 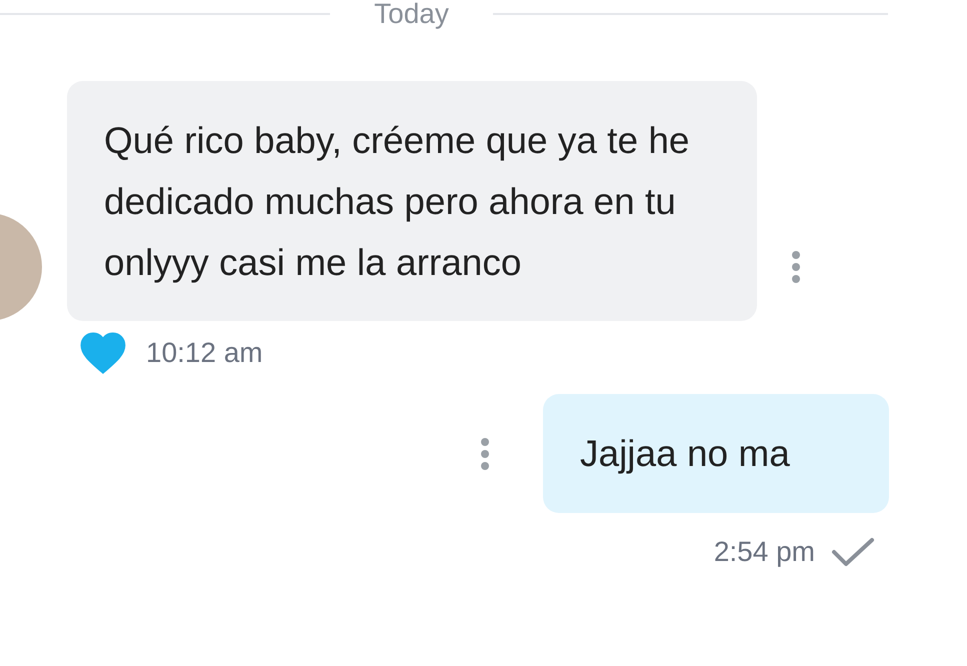 What do you see at coordinates (411, 15) in the screenshot?
I see `date-divider-label: Today` at bounding box center [411, 15].